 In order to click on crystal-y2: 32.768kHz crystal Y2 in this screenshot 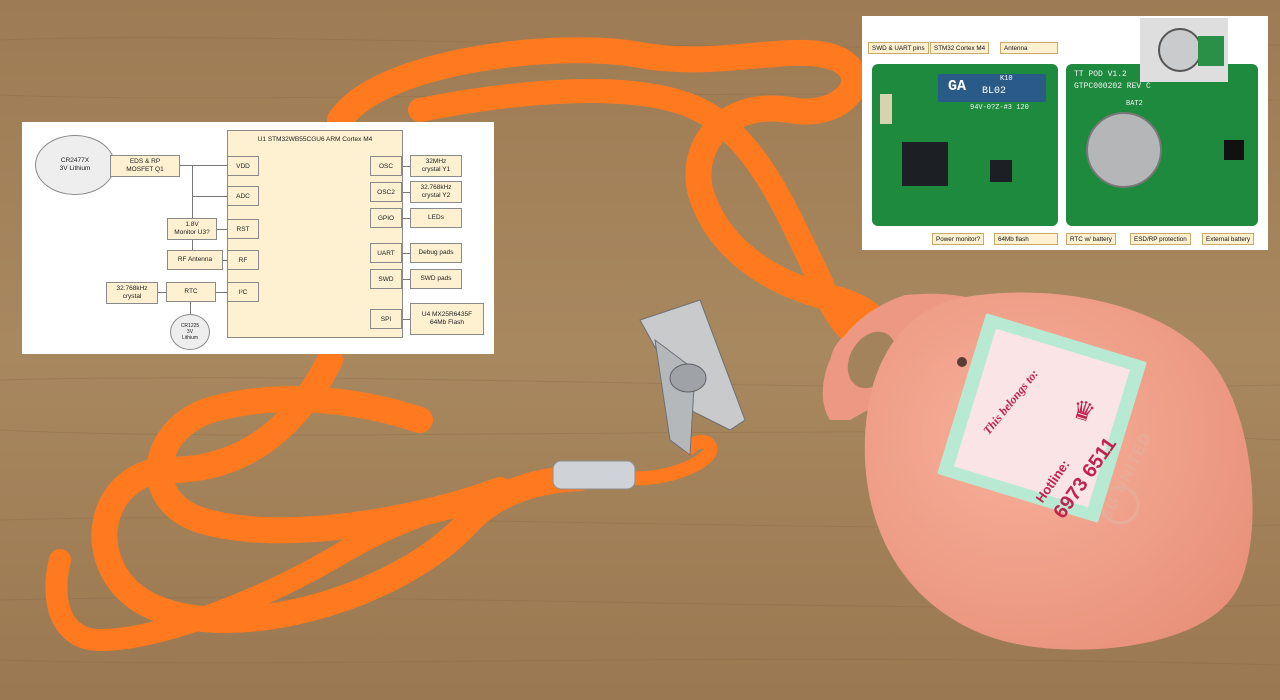, I will do `click(436, 192)`.